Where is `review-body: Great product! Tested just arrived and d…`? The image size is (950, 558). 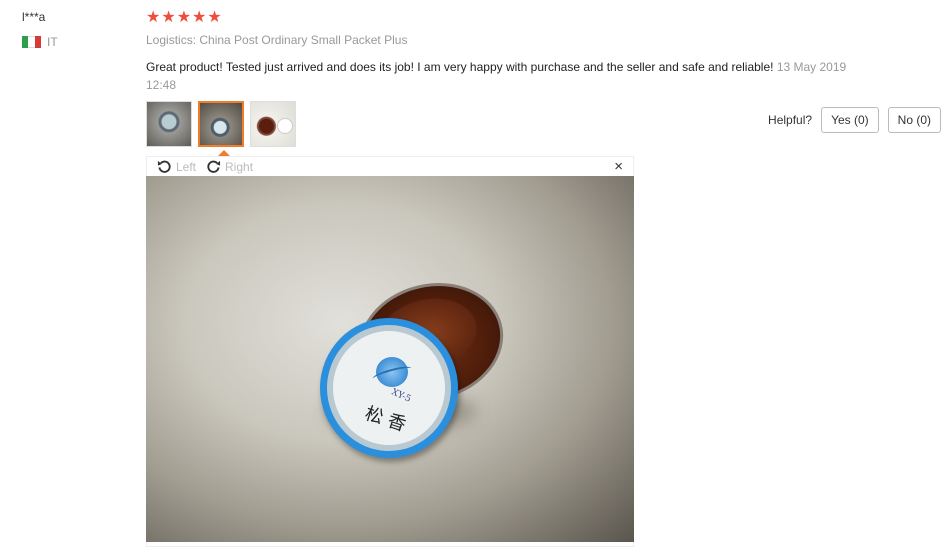
review-body: Great product! Tested just arrived and d… is located at coordinates (506, 76).